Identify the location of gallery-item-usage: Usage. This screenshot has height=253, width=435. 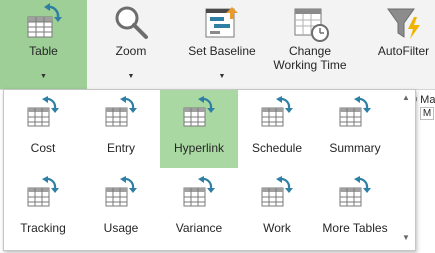
(121, 209).